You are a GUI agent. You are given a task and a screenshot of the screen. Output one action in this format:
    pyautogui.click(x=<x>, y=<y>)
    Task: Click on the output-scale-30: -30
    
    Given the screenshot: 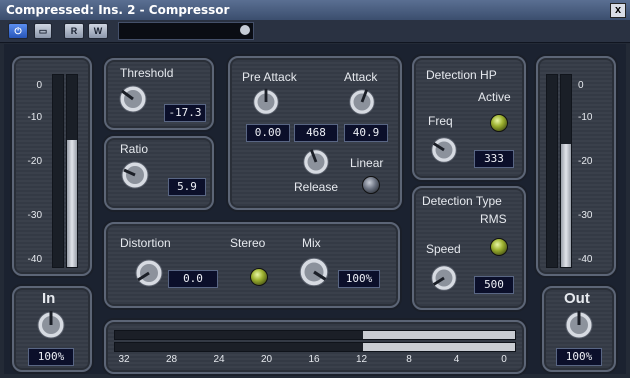 What is the action you would take?
    pyautogui.click(x=585, y=215)
    